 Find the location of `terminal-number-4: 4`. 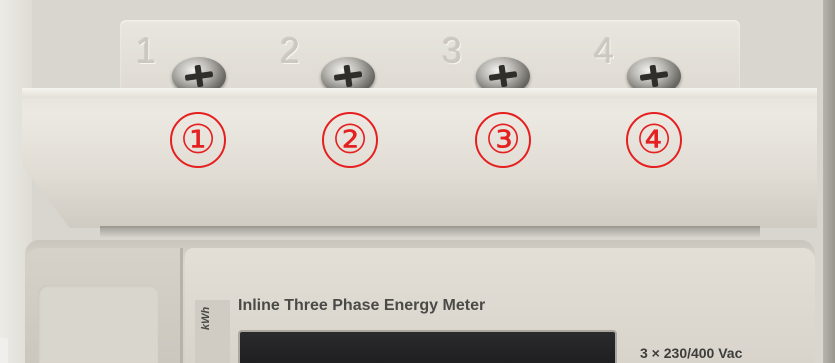

terminal-number-4: 4 is located at coordinates (604, 50).